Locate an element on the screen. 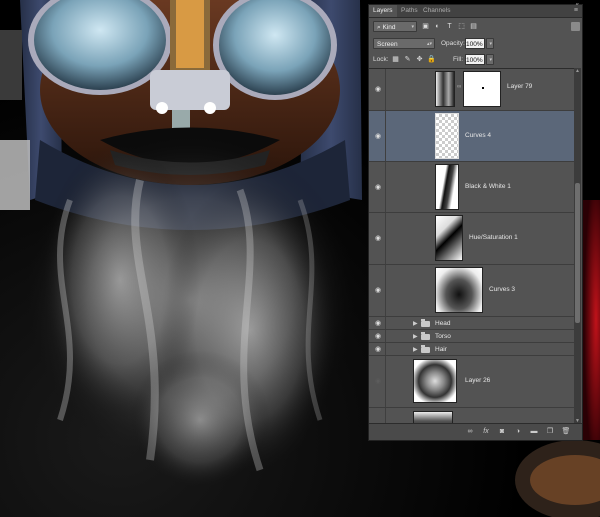 This screenshot has width=600, height=517. layer-name: Layer 79 is located at coordinates (520, 86).